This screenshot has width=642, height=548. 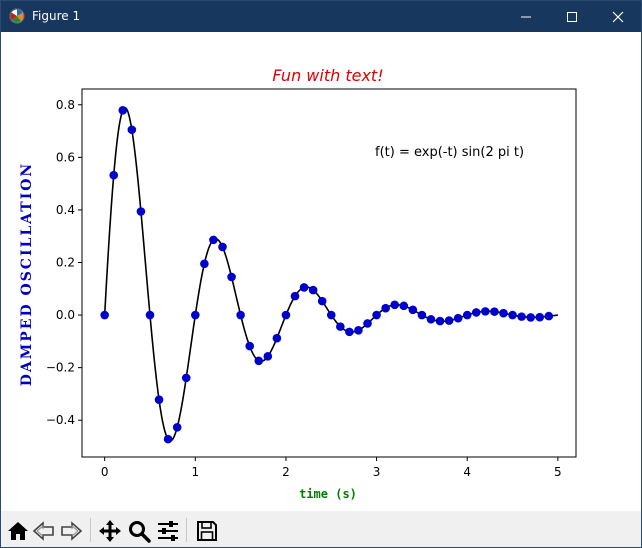 What do you see at coordinates (327, 75) in the screenshot?
I see `chart-title: Fun with text!` at bounding box center [327, 75].